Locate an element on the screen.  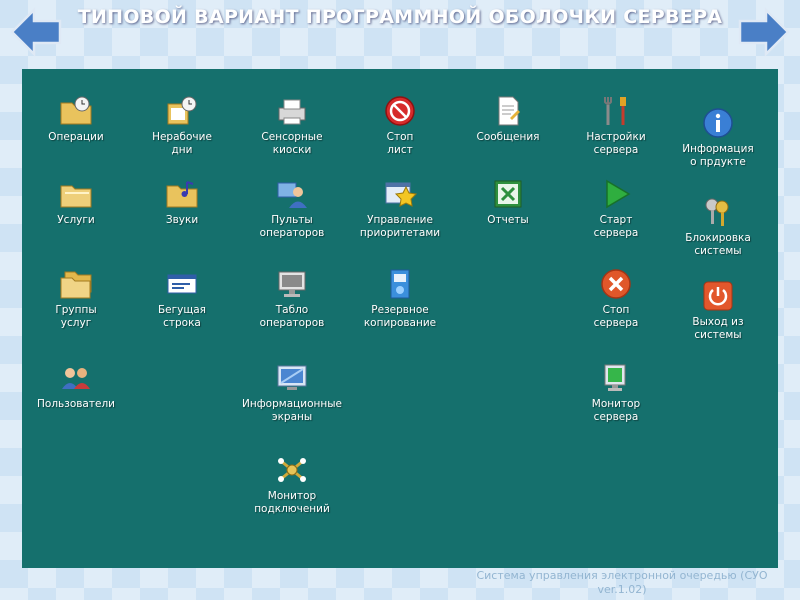
services-shortcut: Услуги is located at coordinates (76, 202).